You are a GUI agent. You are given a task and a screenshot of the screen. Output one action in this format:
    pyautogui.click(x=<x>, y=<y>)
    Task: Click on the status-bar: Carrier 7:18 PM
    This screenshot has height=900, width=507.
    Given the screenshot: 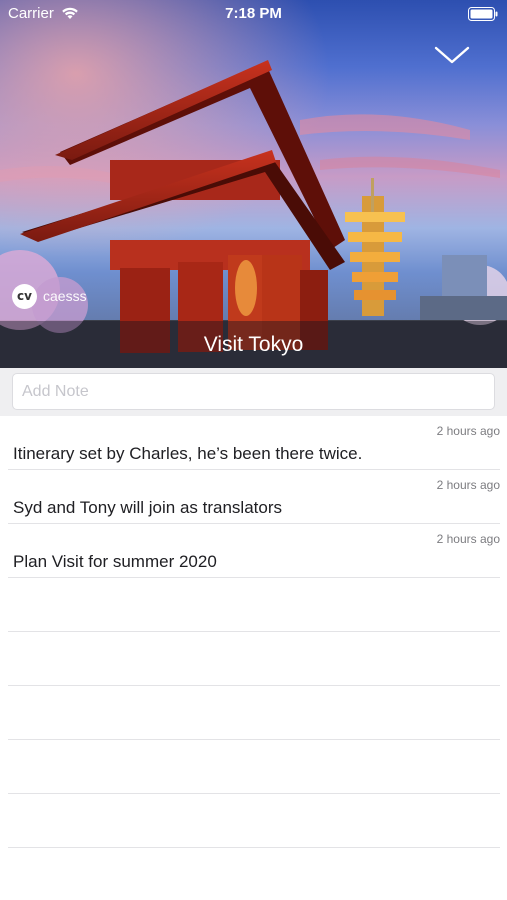 What is the action you would take?
    pyautogui.click(x=253, y=14)
    